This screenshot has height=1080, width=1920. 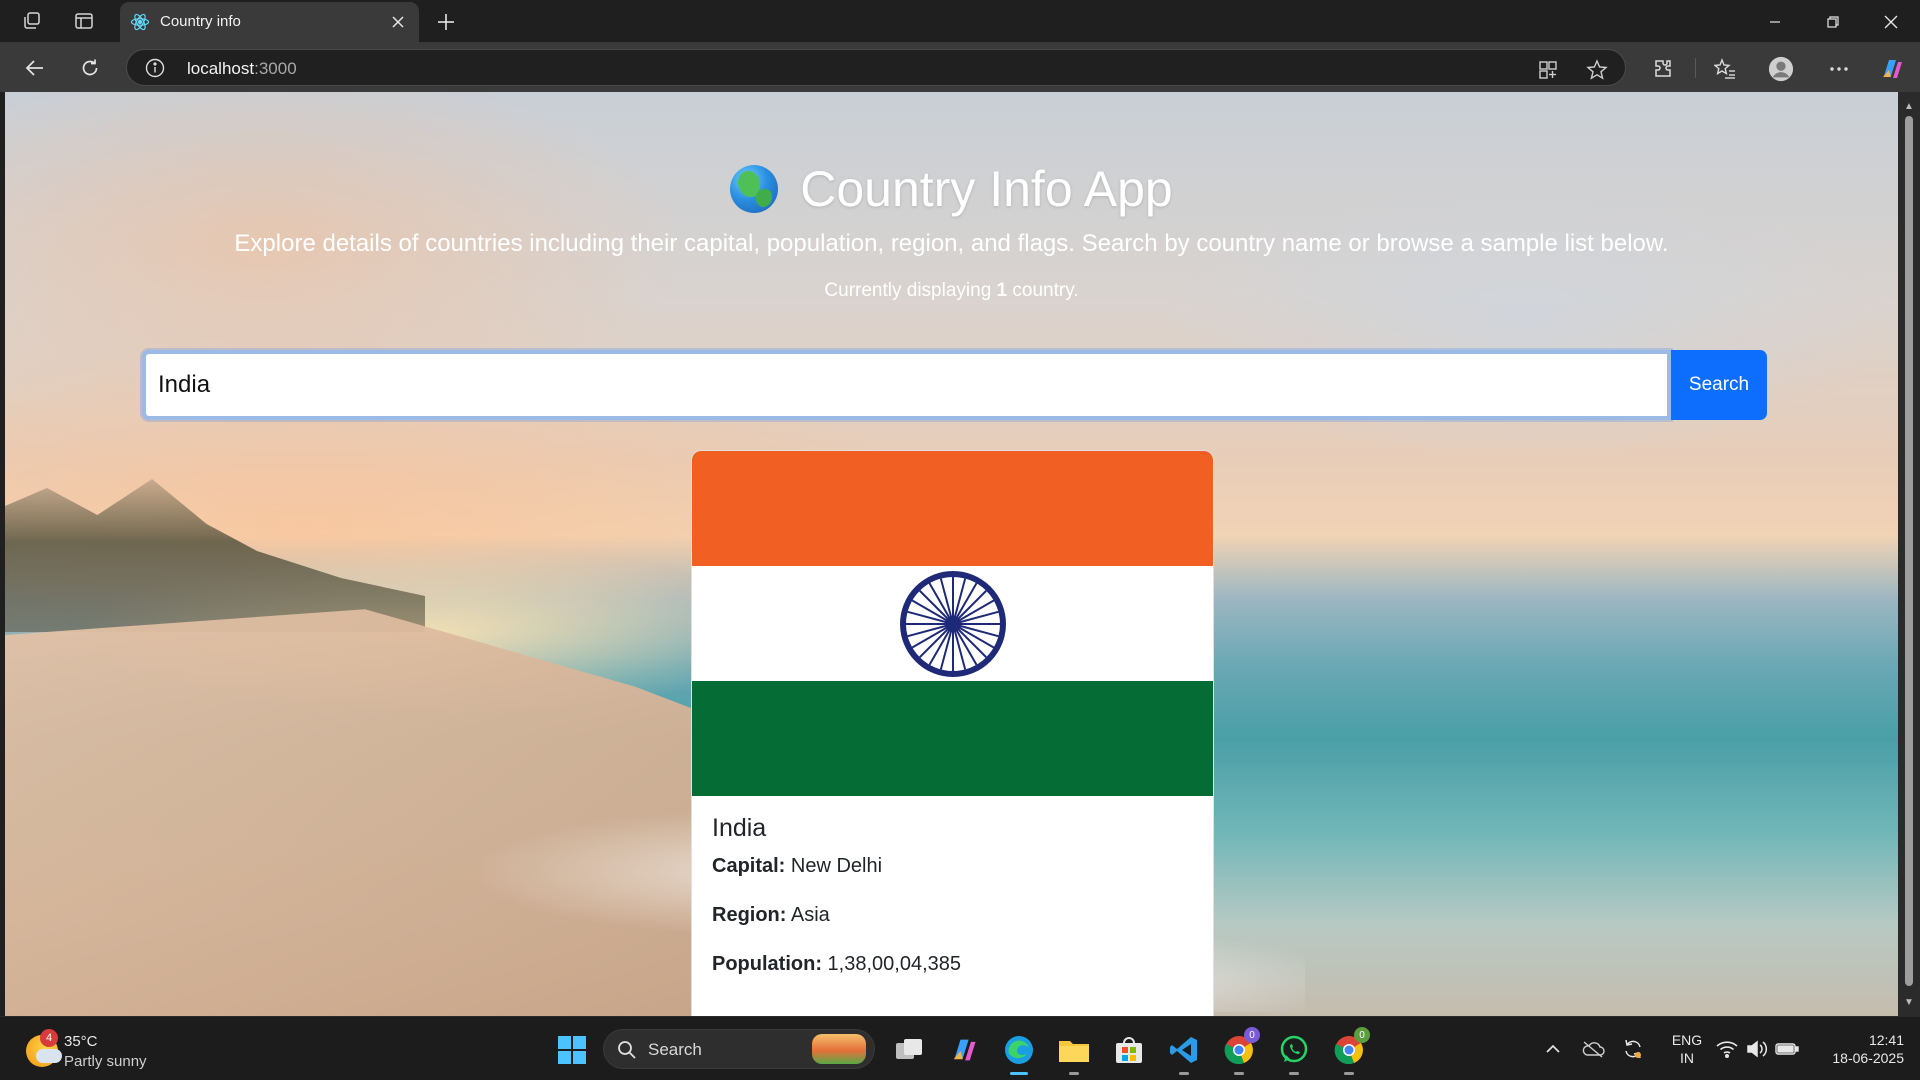 I want to click on scroll-down-arrow-icon: ▼, so click(x=1909, y=1002).